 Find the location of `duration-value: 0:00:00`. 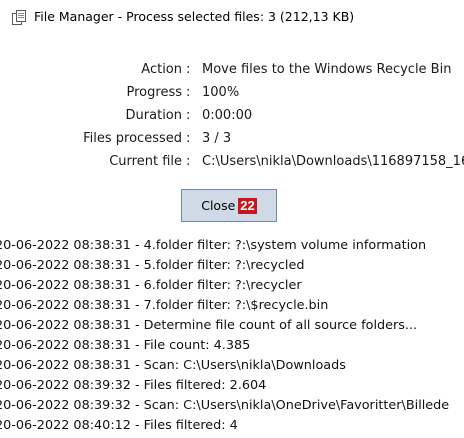

duration-value: 0:00:00 is located at coordinates (227, 115).